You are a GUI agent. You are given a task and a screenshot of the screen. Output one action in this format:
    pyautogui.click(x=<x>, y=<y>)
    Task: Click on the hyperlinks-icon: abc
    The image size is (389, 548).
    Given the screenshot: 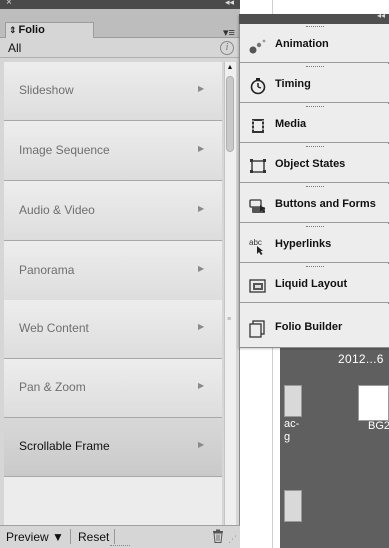 What is the action you would take?
    pyautogui.click(x=256, y=246)
    